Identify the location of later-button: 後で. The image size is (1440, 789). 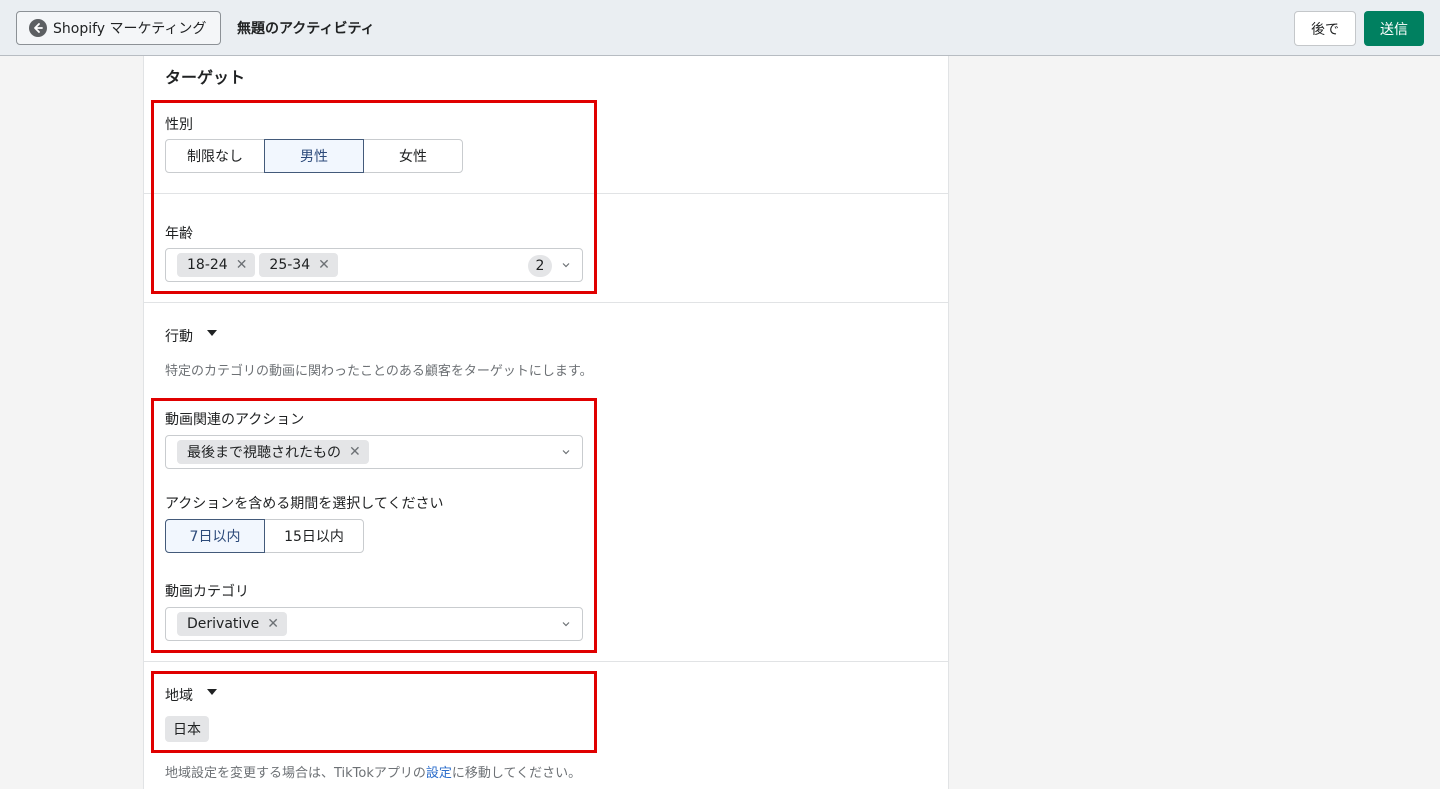
(1325, 28).